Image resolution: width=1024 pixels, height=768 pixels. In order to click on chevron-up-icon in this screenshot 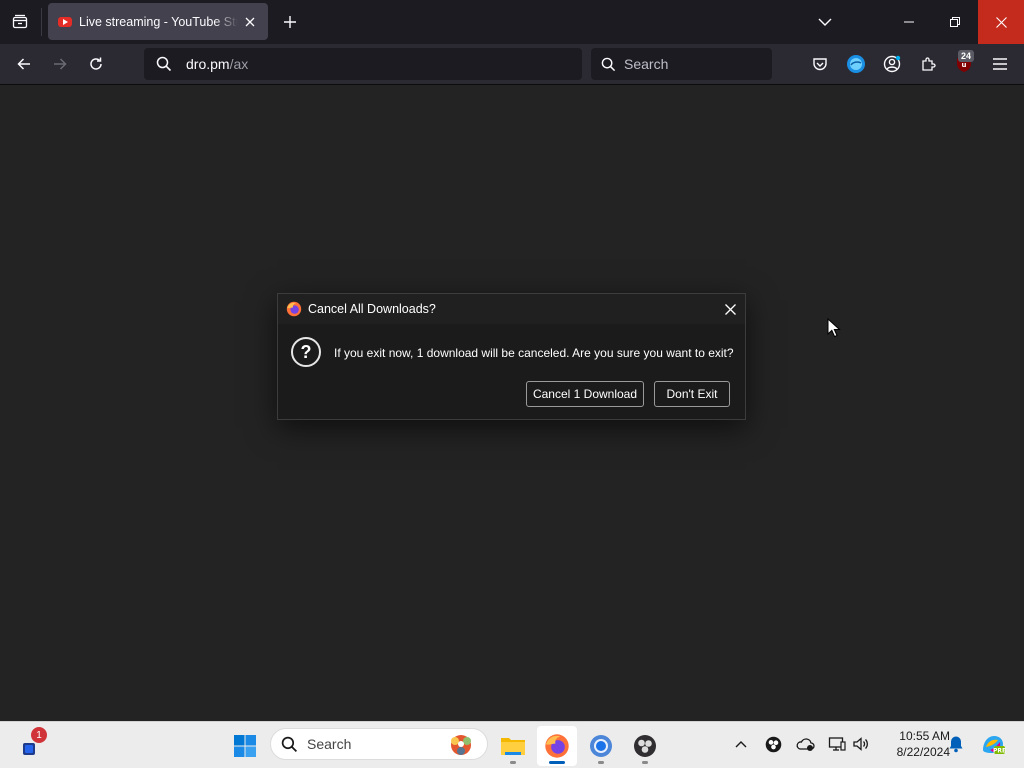, I will do `click(741, 744)`.